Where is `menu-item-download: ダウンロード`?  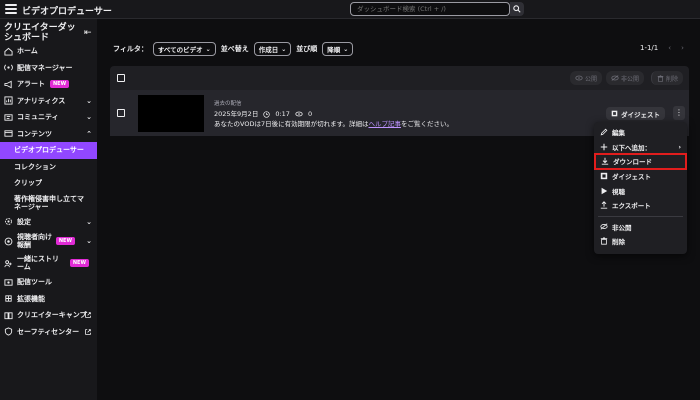 menu-item-download: ダウンロード is located at coordinates (640, 161).